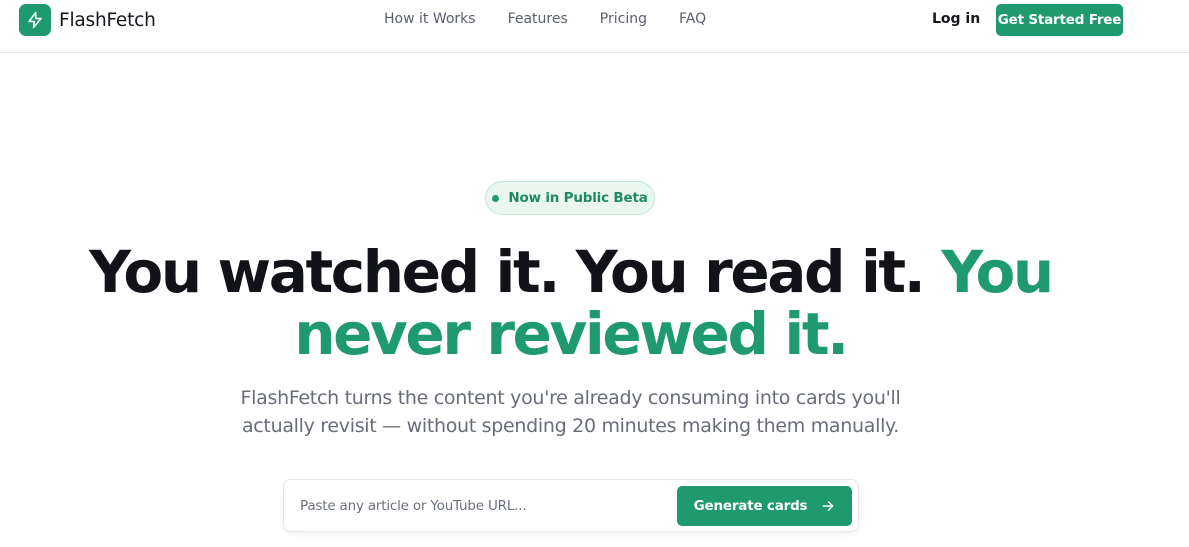 The width and height of the screenshot is (1189, 547). Describe the element at coordinates (482, 506) in the screenshot. I see `url-input` at that location.